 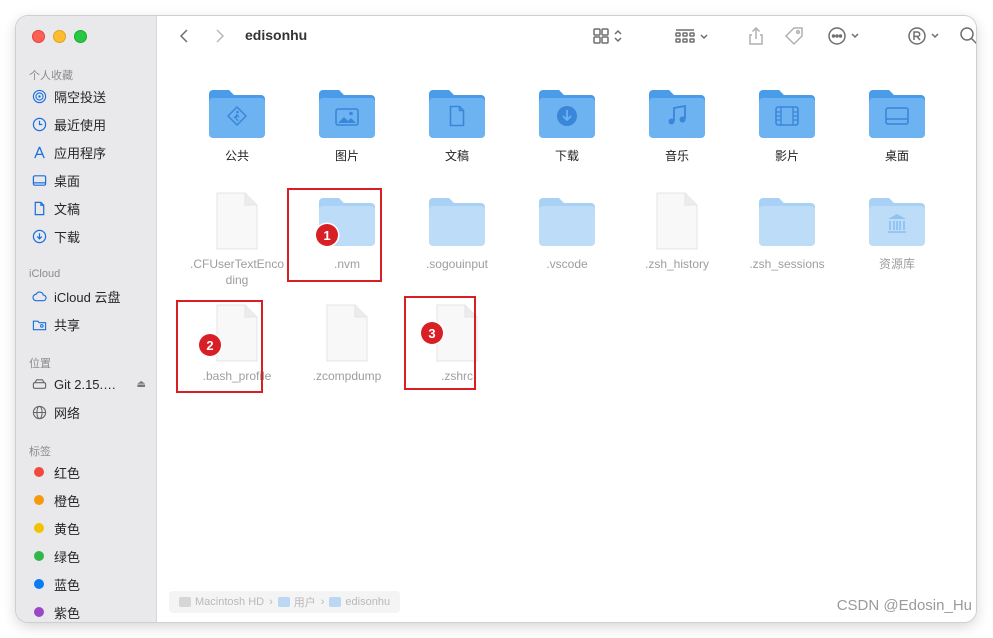 What do you see at coordinates (367, 602) in the screenshot?
I see `path-segment-home: edisonhu` at bounding box center [367, 602].